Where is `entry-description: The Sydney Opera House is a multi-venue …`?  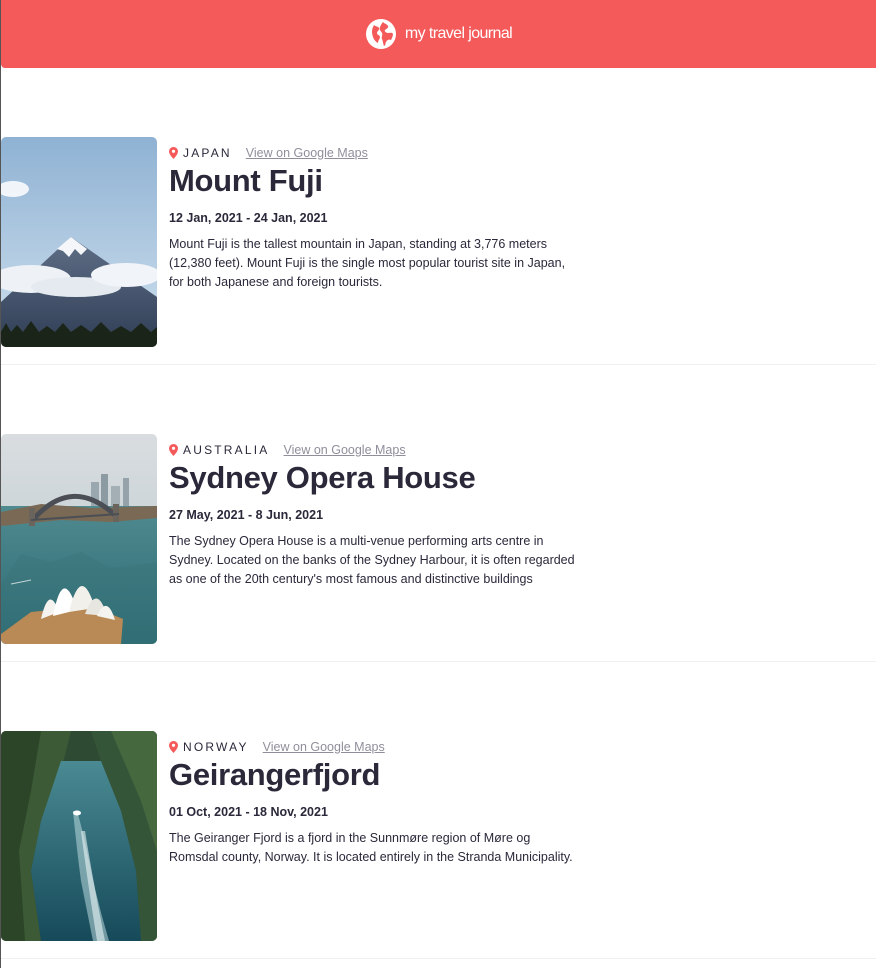 entry-description: The Sydney Opera House is a multi-venue … is located at coordinates (372, 560).